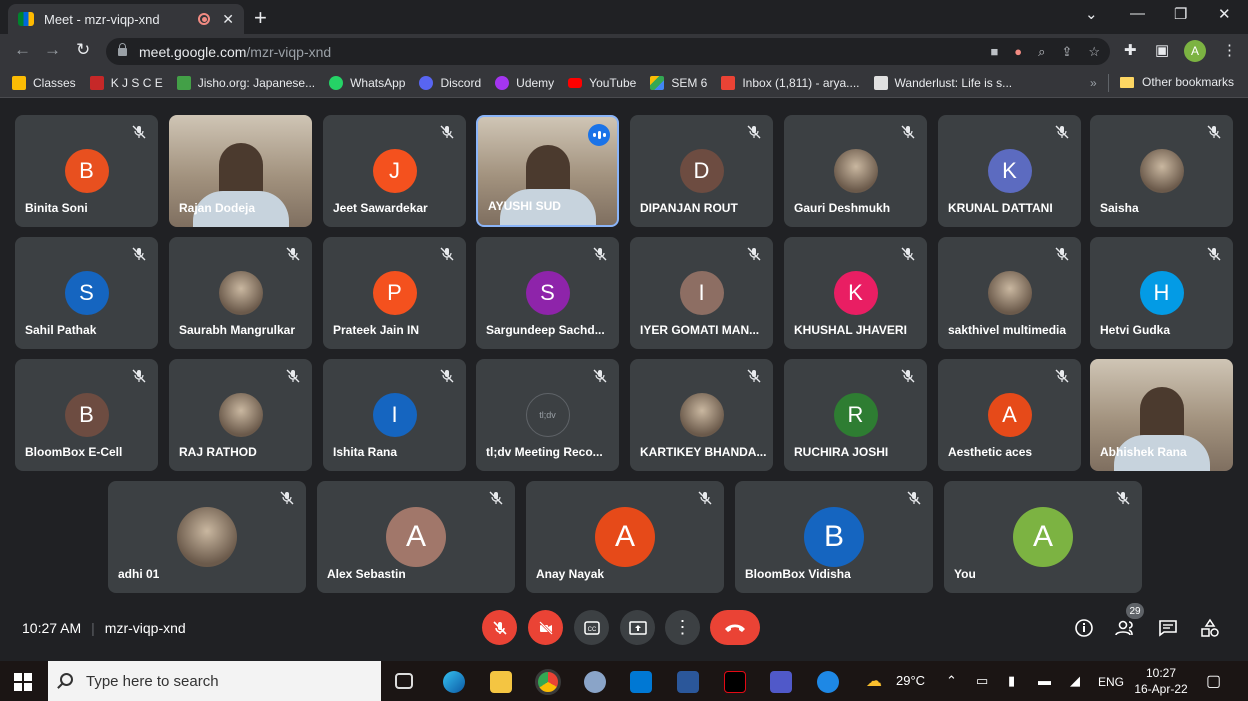 The height and width of the screenshot is (701, 1248). What do you see at coordinates (23, 682) in the screenshot?
I see `windows-start-icon` at bounding box center [23, 682].